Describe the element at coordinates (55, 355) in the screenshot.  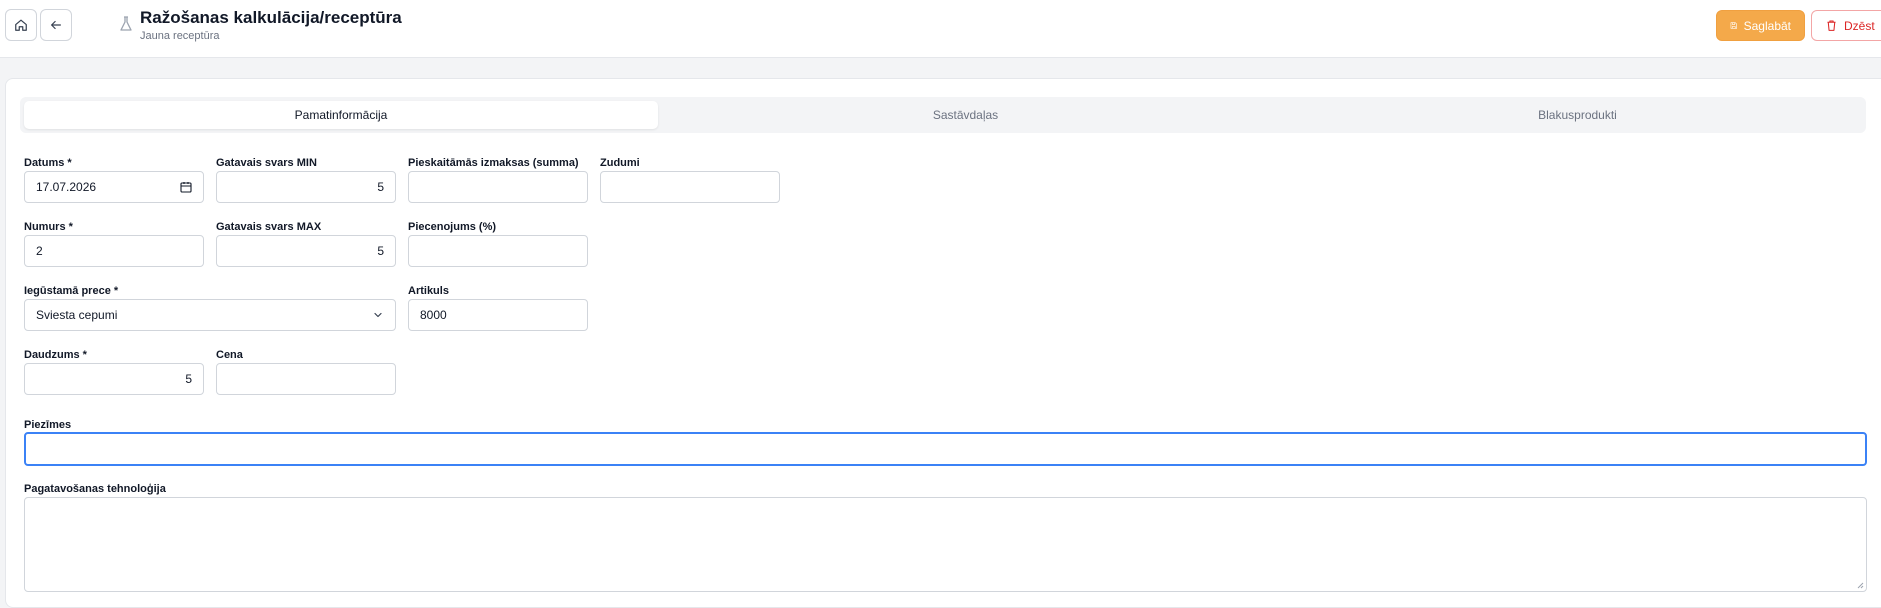
I see `daudzums-label: Daudzums *` at that location.